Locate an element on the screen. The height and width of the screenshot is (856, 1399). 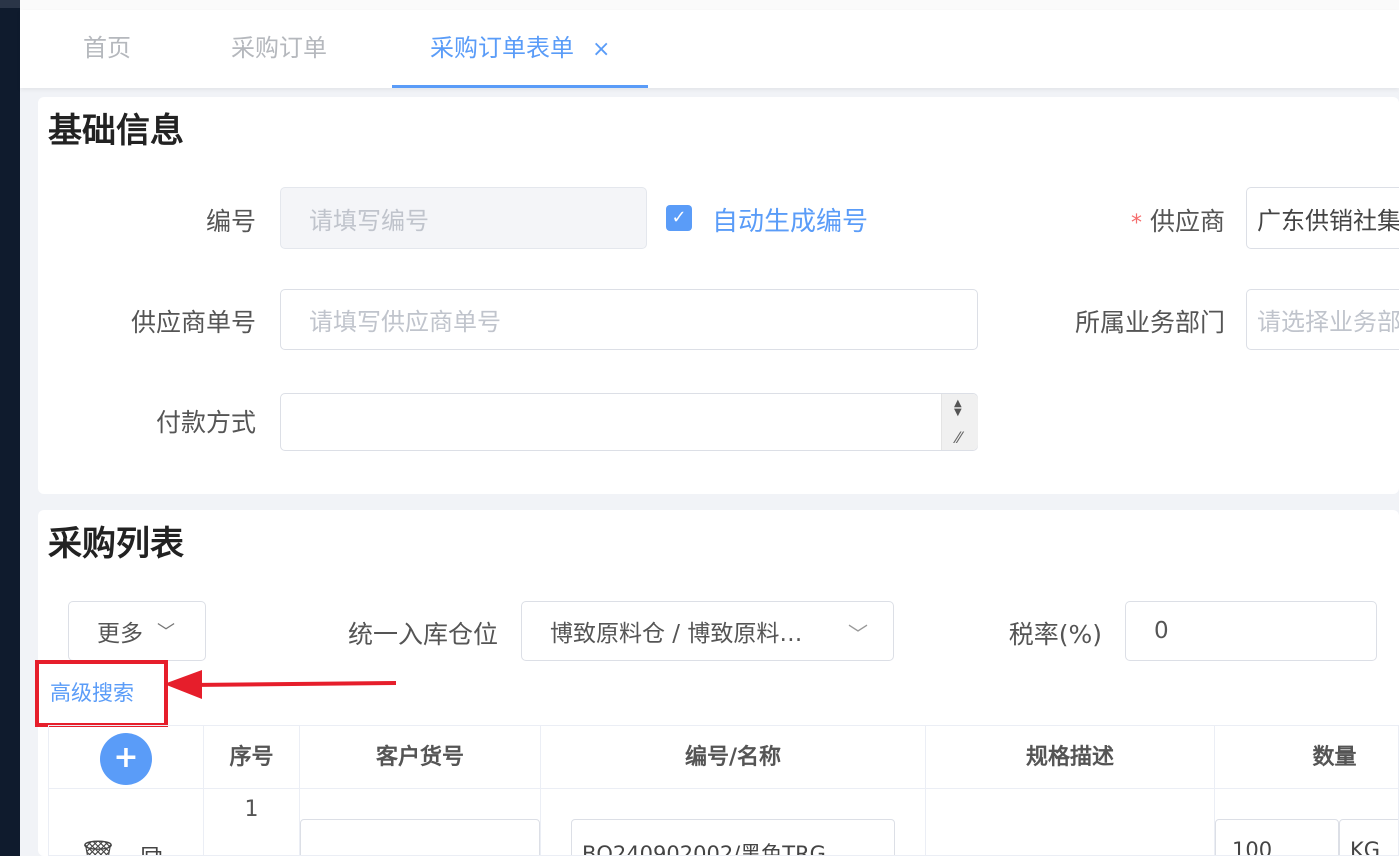
tax-input: 0 is located at coordinates (1251, 631).